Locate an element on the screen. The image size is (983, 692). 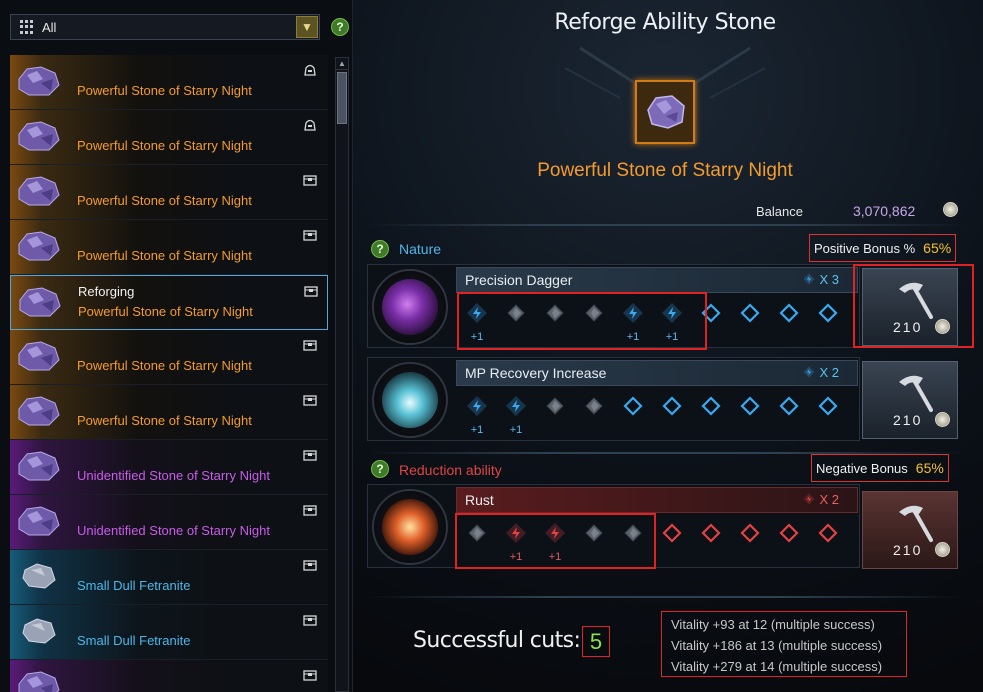
vitality-line: Vitality +279 at 14 (multiple success) is located at coordinates (777, 666).